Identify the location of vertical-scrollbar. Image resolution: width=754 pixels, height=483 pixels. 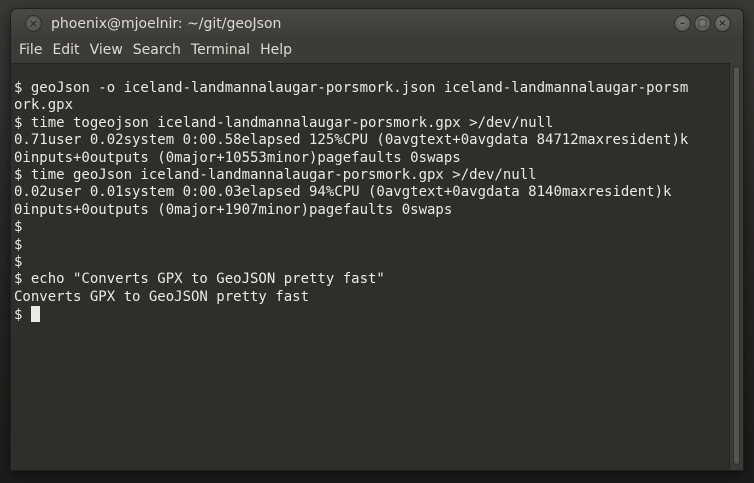
(736, 266).